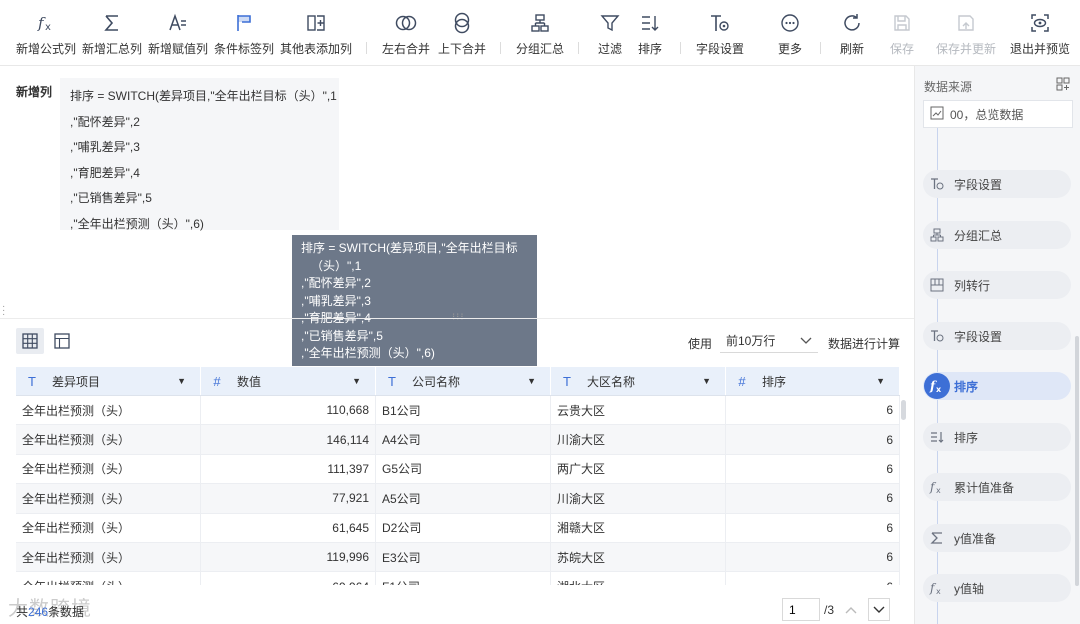 This screenshot has height=624, width=1080. I want to click on condition-tag-column-button: 条件标签列, so click(244, 35).